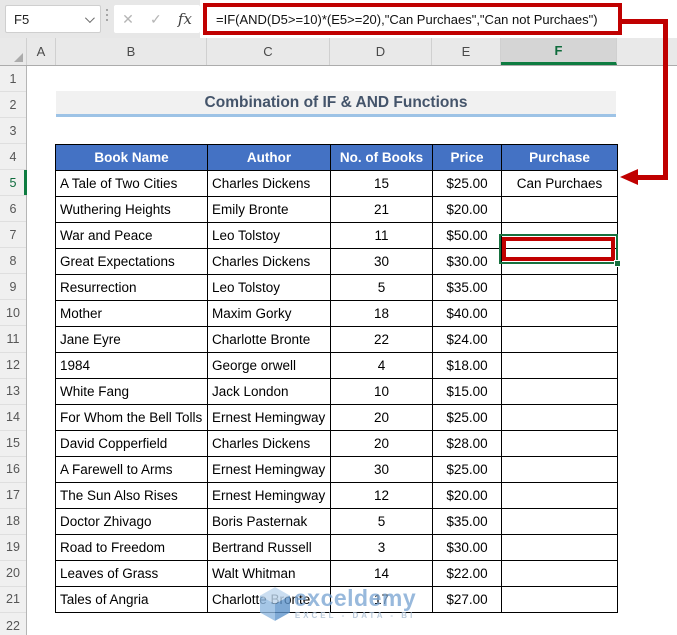 This screenshot has height=635, width=677. What do you see at coordinates (13, 522) in the screenshot?
I see `row-header-18: 18` at bounding box center [13, 522].